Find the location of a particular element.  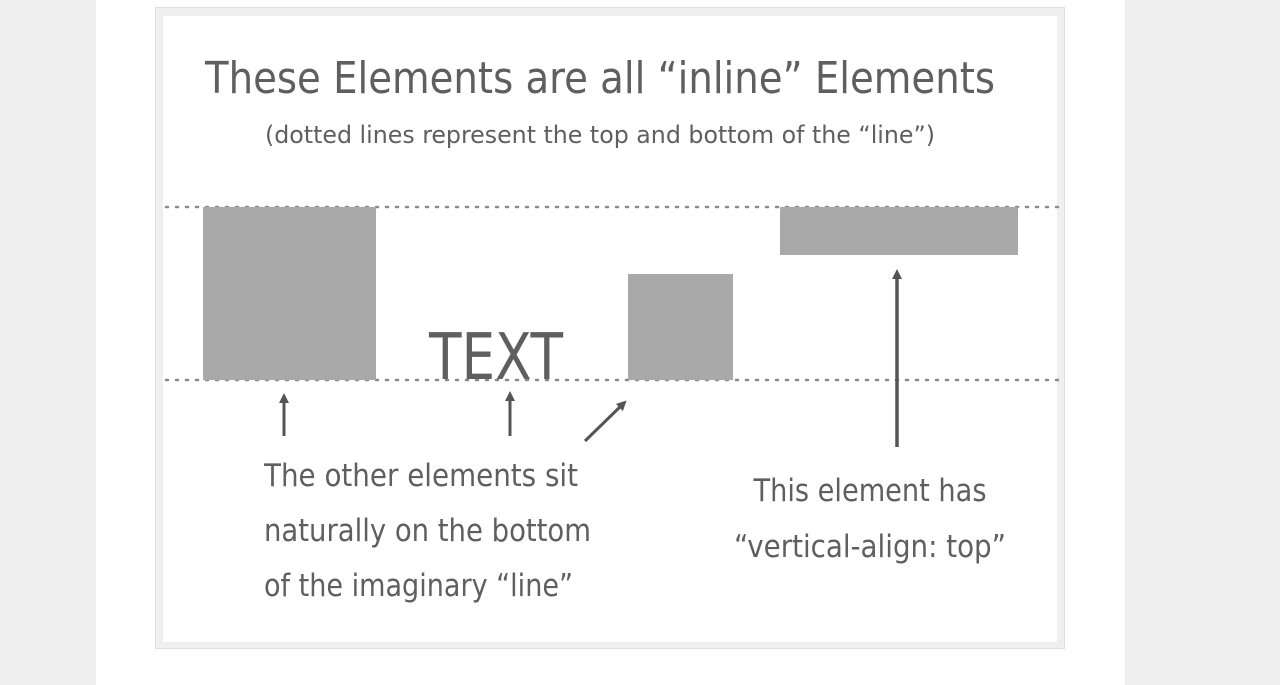

left-caption-line-2: naturally on the bottom is located at coordinates (427, 531).